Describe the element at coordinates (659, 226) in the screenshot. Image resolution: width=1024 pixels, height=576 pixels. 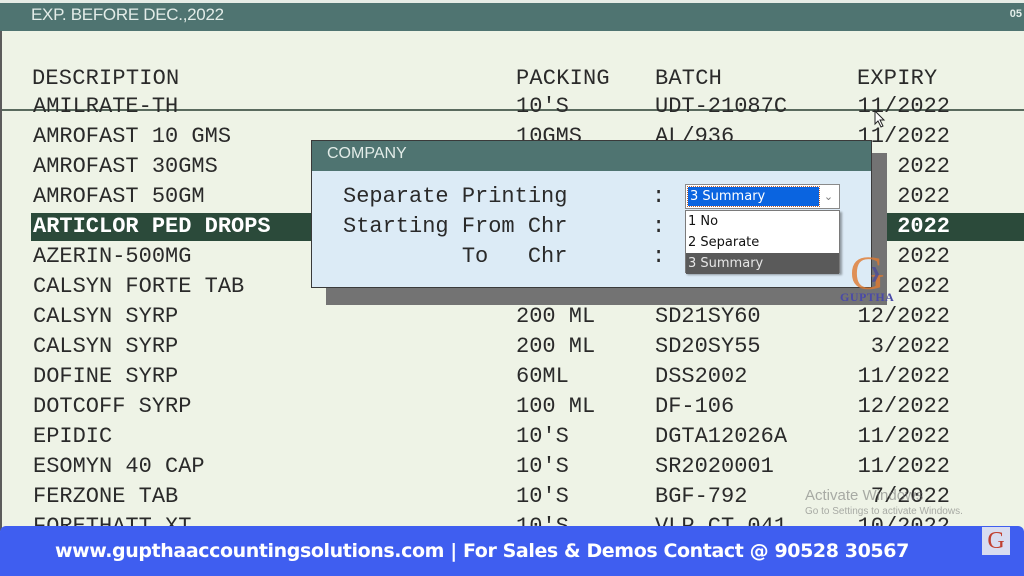
I see `starting-from-chr-colon: :` at that location.